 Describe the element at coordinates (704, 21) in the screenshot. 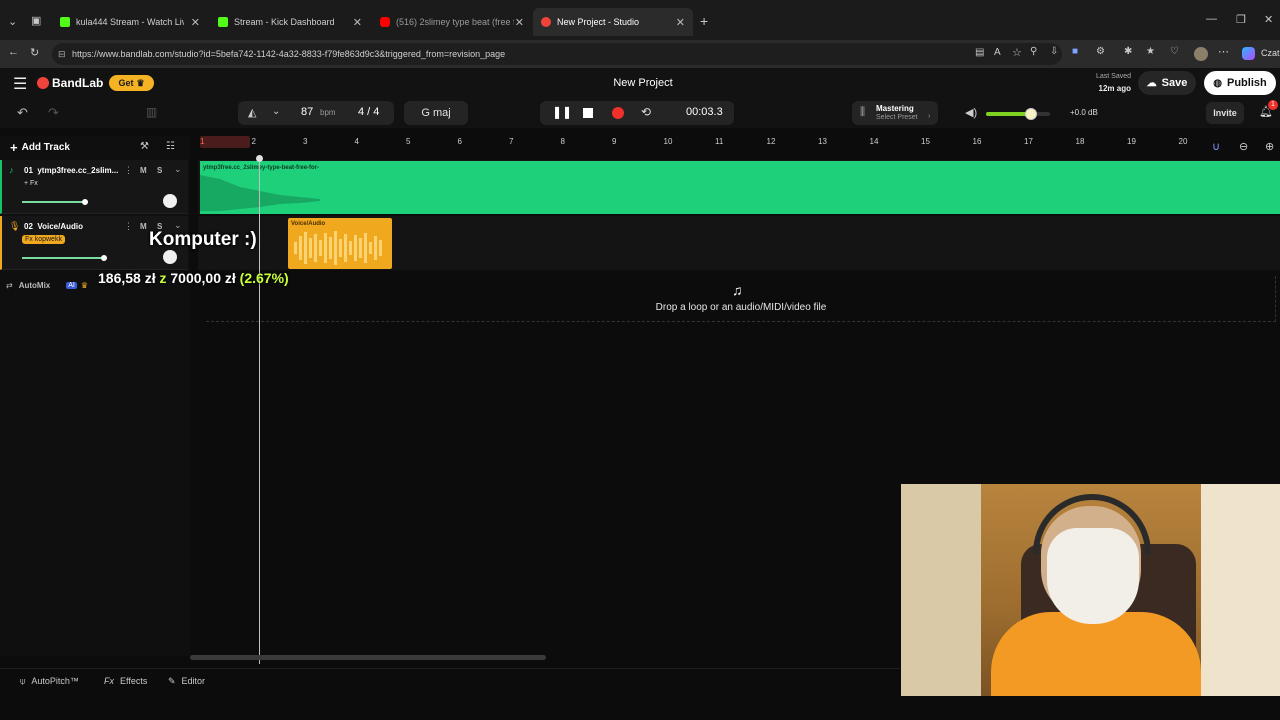

I see `new-tab-icon: +` at that location.